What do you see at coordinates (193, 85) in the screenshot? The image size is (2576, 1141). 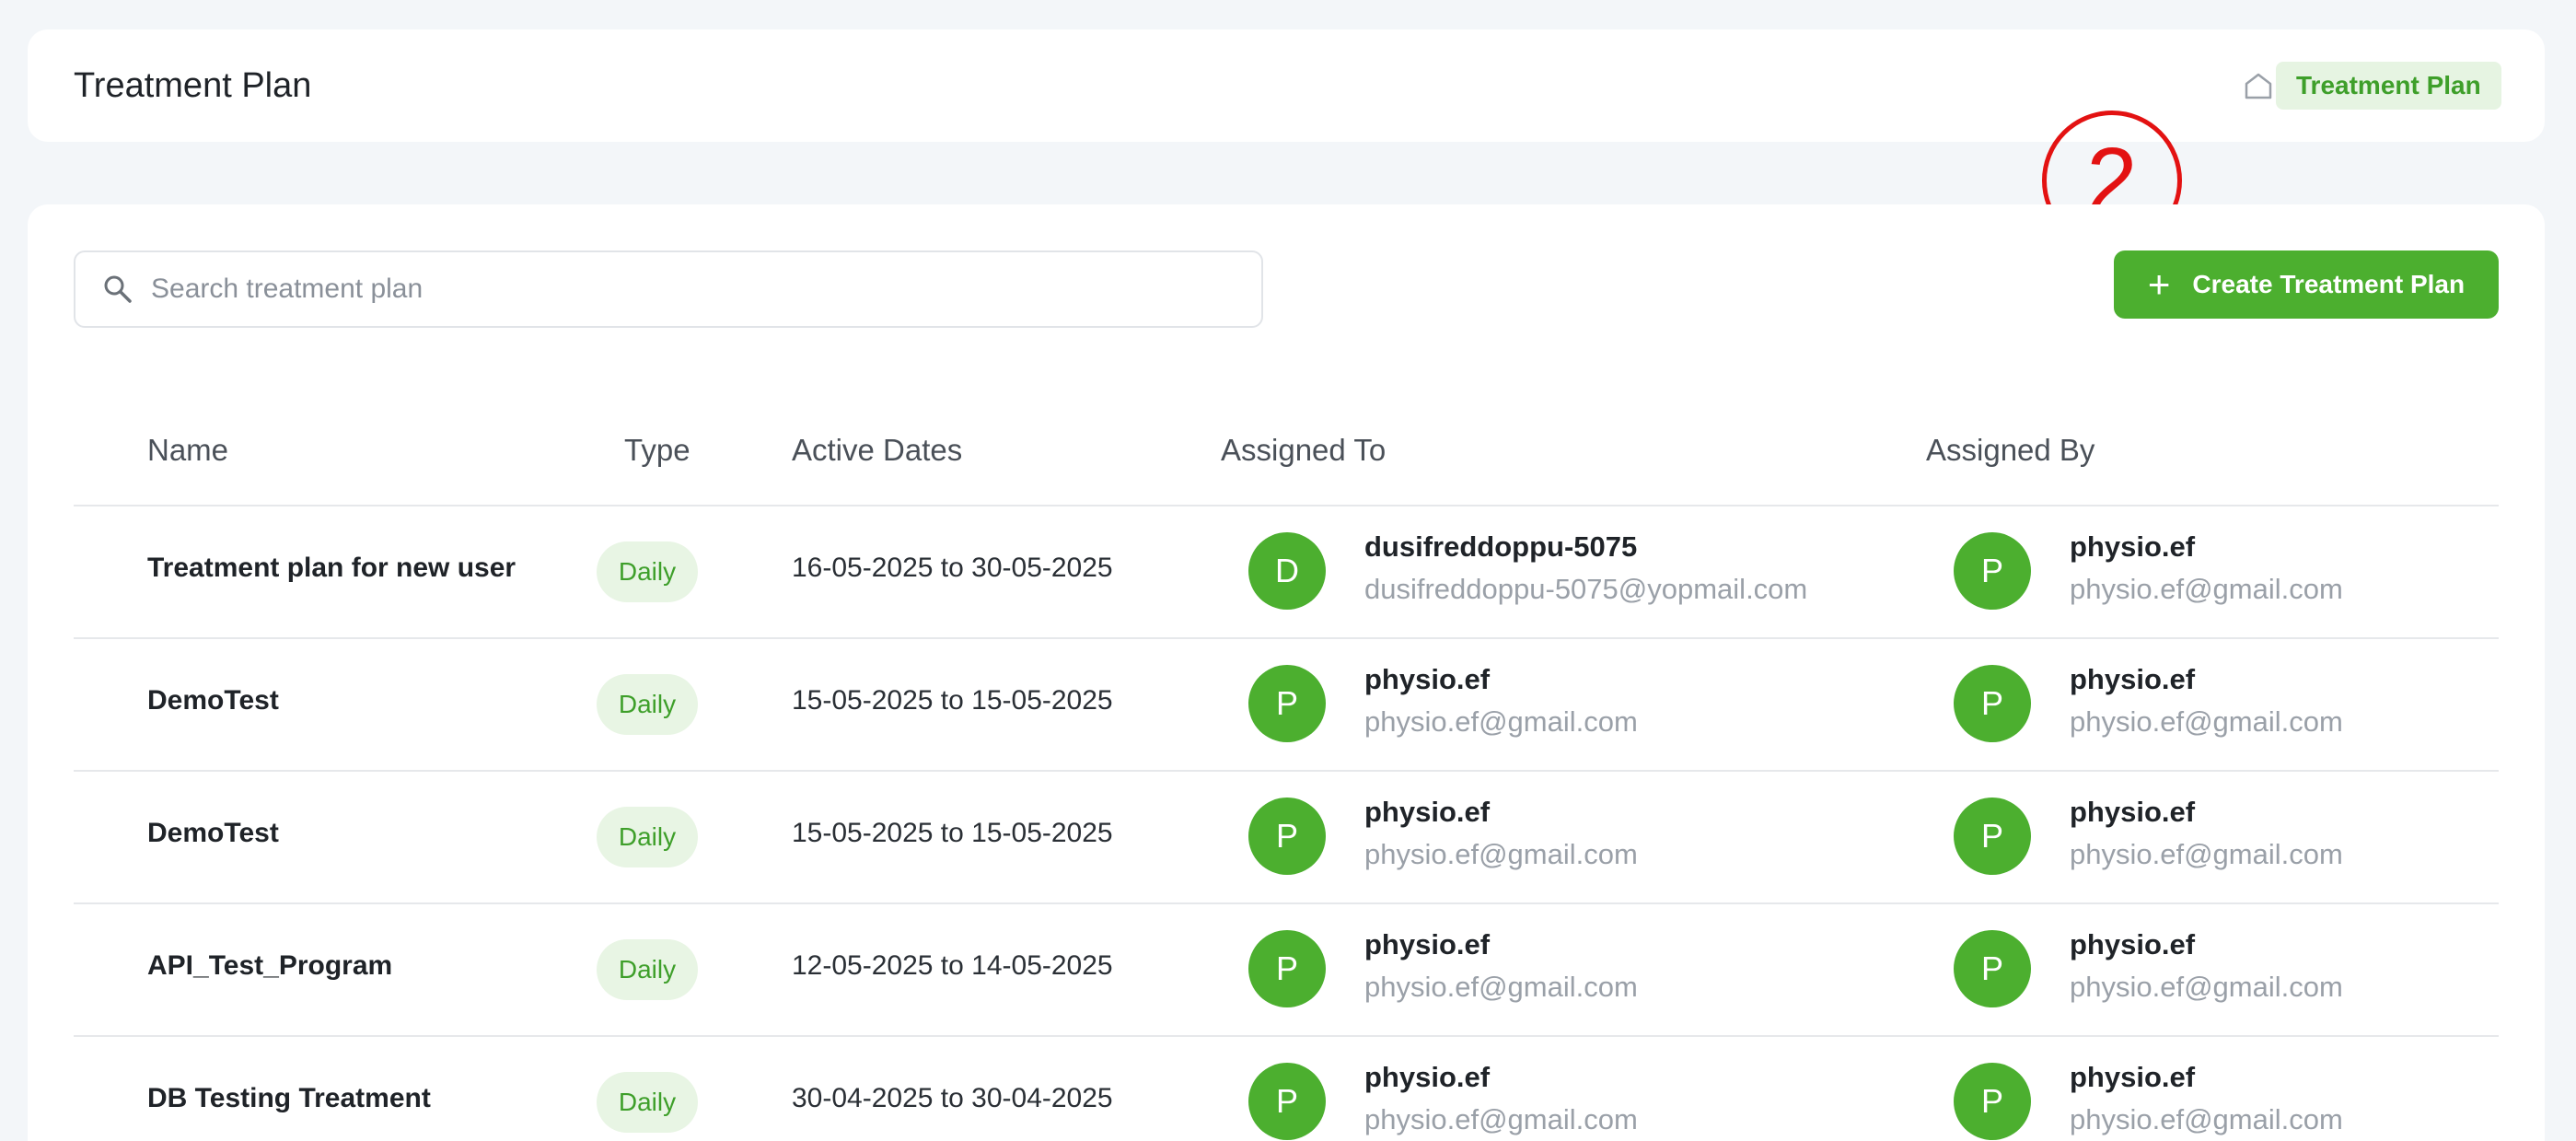 I see `page-title: Treatment Plan` at bounding box center [193, 85].